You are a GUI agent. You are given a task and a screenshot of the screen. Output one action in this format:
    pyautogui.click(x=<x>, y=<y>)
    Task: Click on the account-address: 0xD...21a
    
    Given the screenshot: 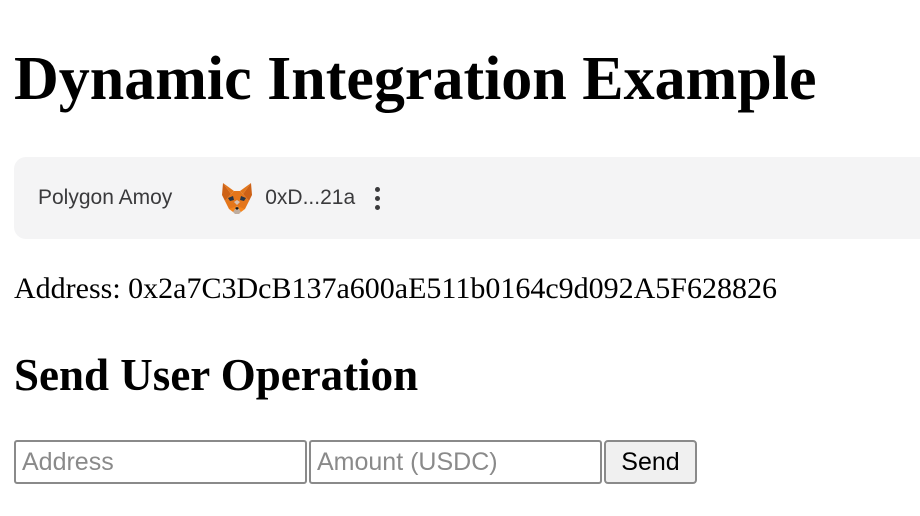 What is the action you would take?
    pyautogui.click(x=310, y=197)
    